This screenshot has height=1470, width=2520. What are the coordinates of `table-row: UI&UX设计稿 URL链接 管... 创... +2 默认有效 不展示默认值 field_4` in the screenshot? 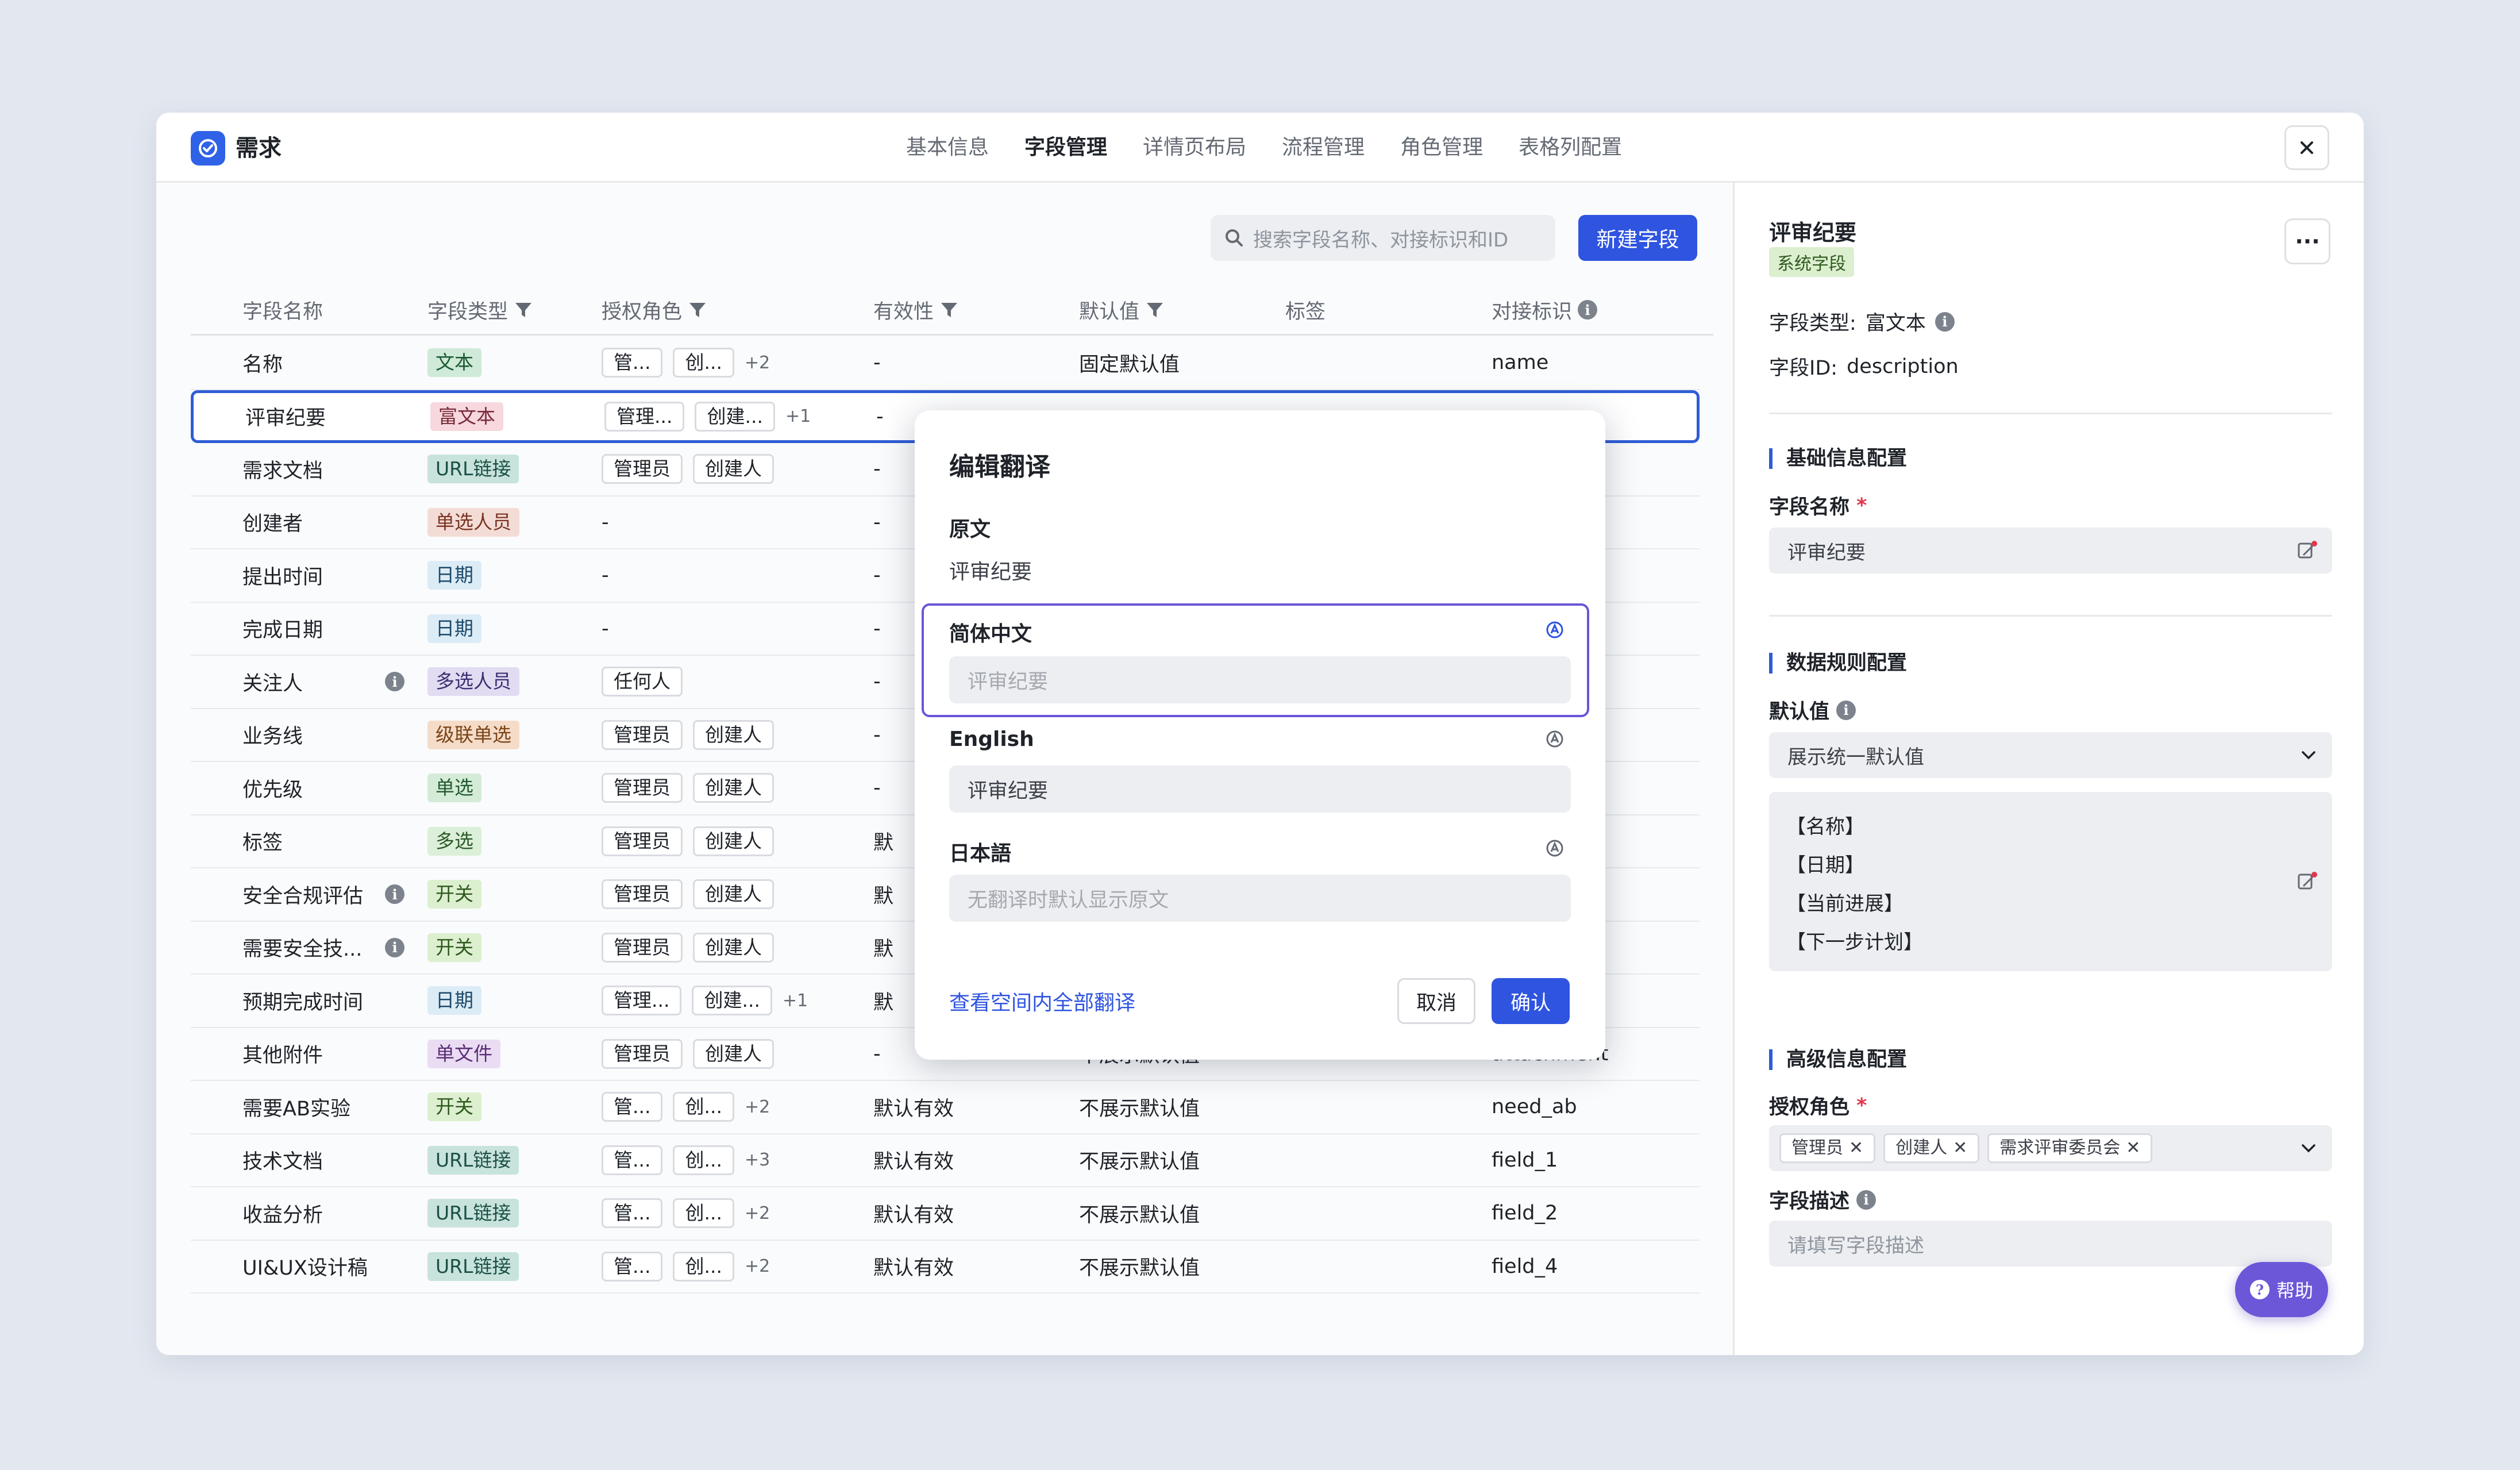 It's located at (946, 1267).